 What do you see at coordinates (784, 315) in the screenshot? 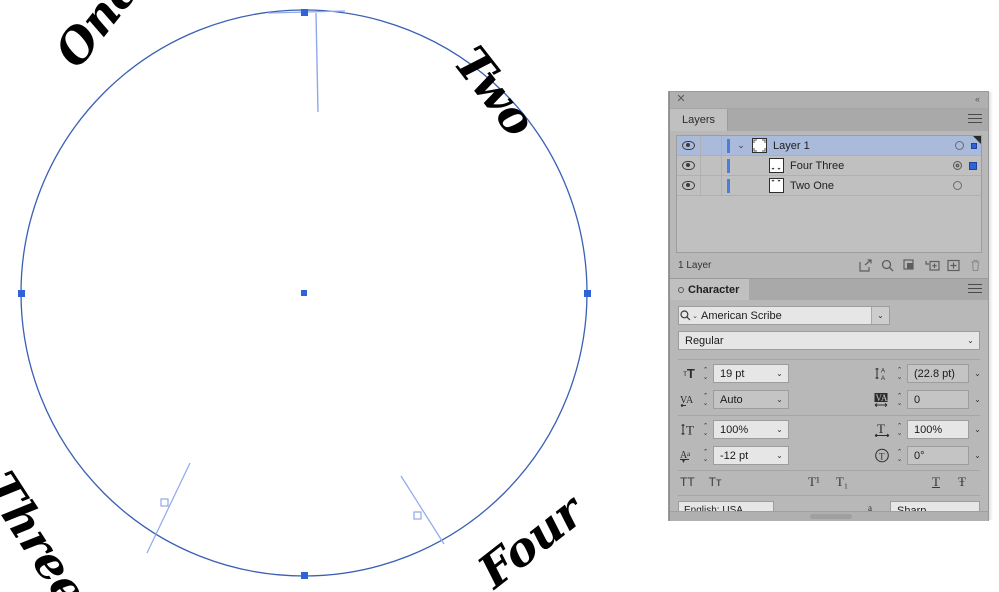
I see `font-family-field: ⌄ American Scribe ⌄` at bounding box center [784, 315].